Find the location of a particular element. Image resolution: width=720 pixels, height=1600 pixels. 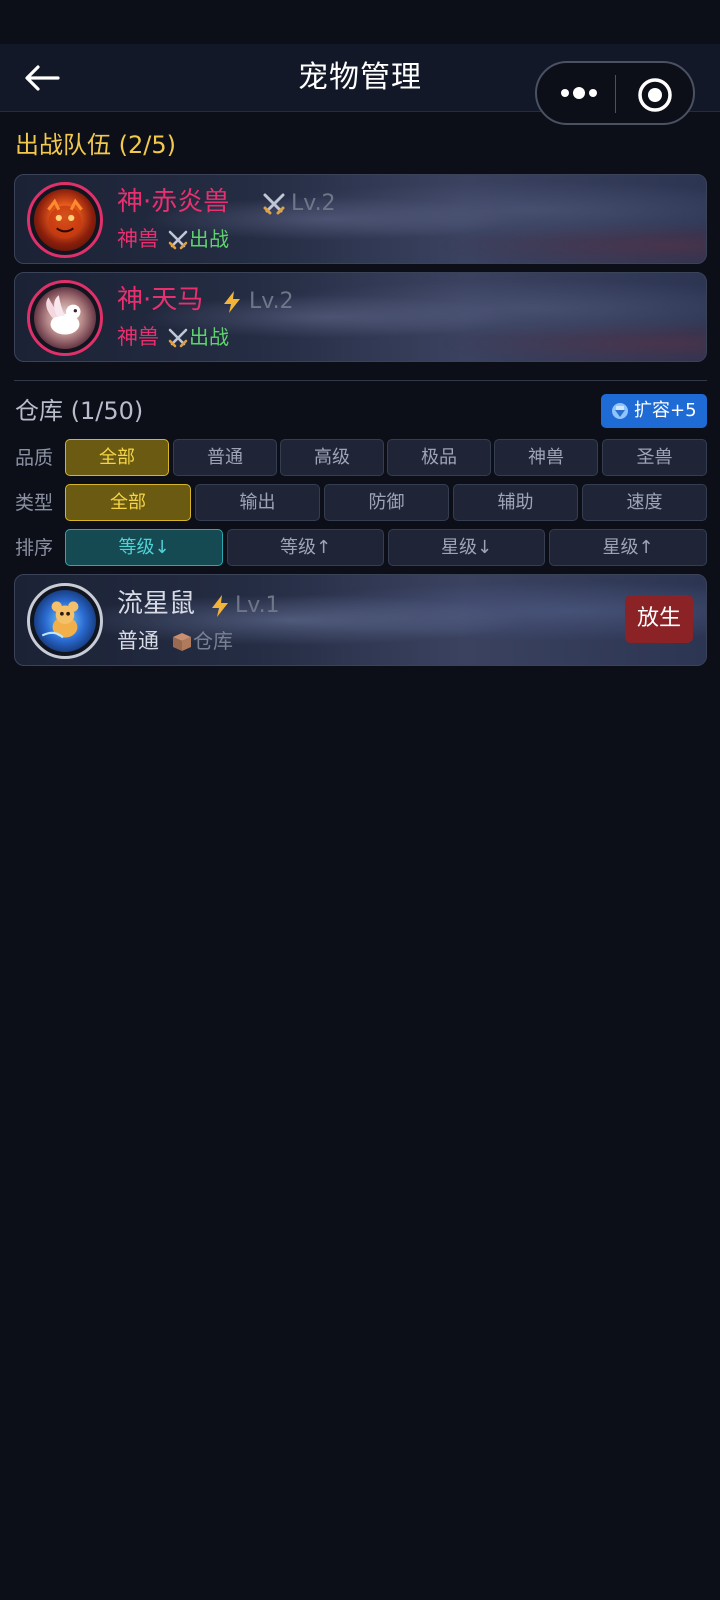

battle-pet-card: 神·赤炎兽 Lv.2 神兽 出战 is located at coordinates (360, 219).